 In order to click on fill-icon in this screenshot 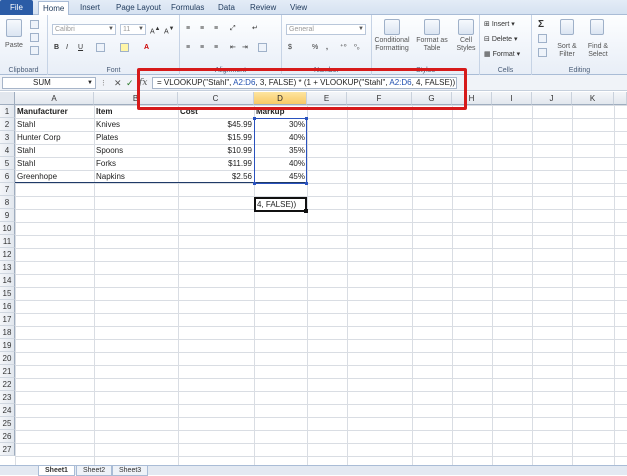, I will do `click(542, 38)`.